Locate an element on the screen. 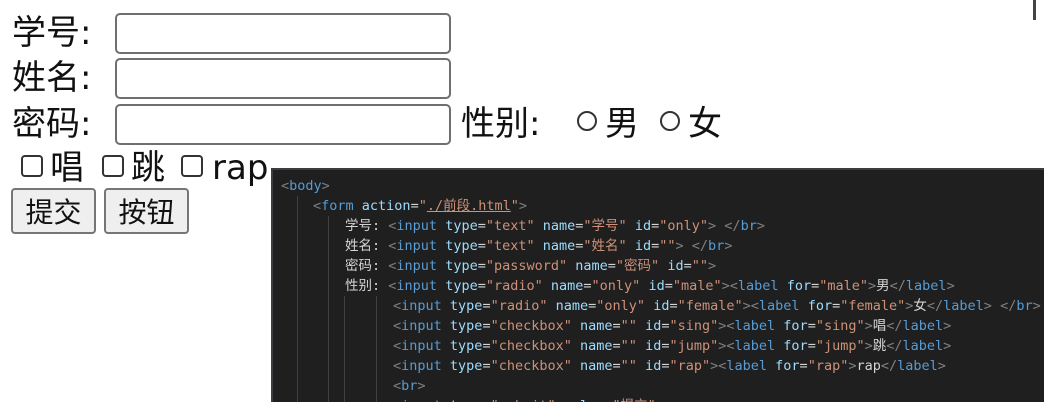 This screenshot has width=1044, height=402. code-token: "radio" is located at coordinates (519, 306).